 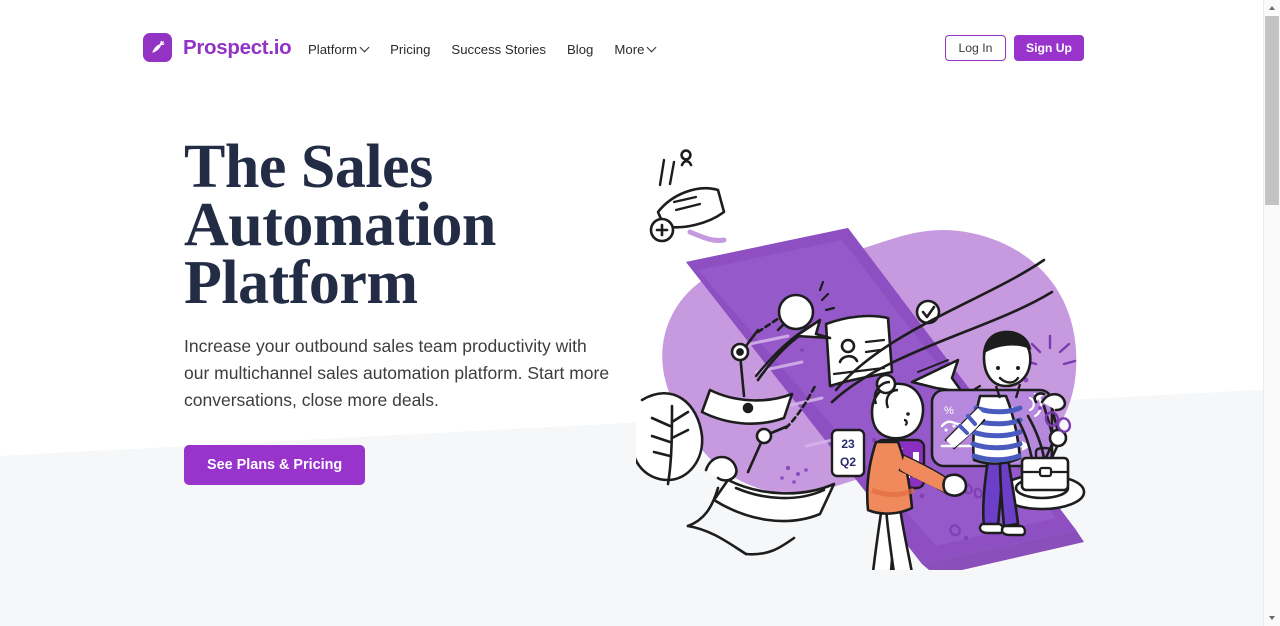 What do you see at coordinates (275, 465) in the screenshot?
I see `see-plans-and-pricing-button: See Plans & Pricing` at bounding box center [275, 465].